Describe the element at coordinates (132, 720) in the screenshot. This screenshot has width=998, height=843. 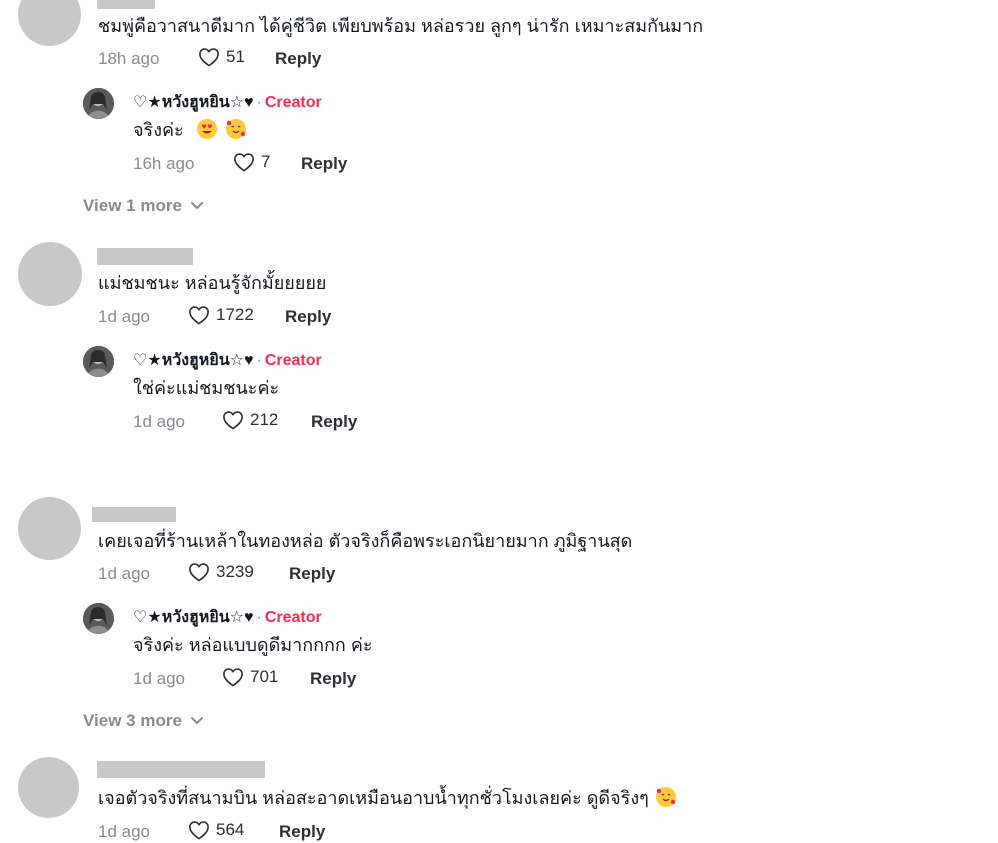
I see `view-more-label: View 3 more` at that location.